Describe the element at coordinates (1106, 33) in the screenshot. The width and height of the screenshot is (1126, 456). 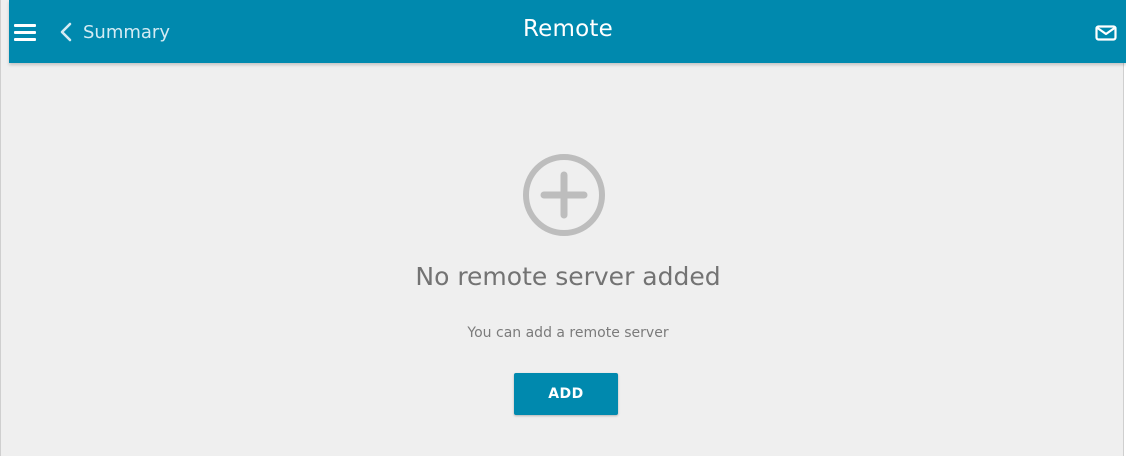
I see `mail-icon` at that location.